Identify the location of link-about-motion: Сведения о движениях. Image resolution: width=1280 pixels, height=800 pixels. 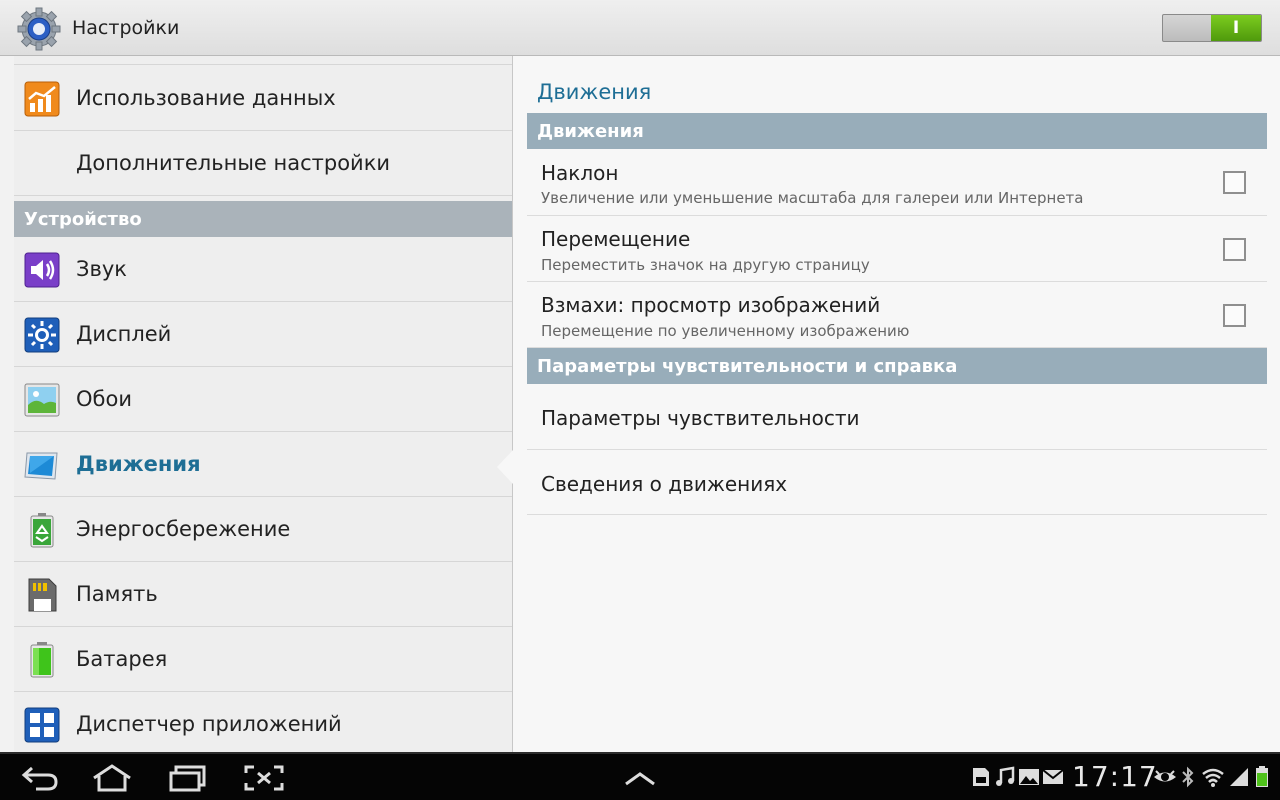
(897, 482).